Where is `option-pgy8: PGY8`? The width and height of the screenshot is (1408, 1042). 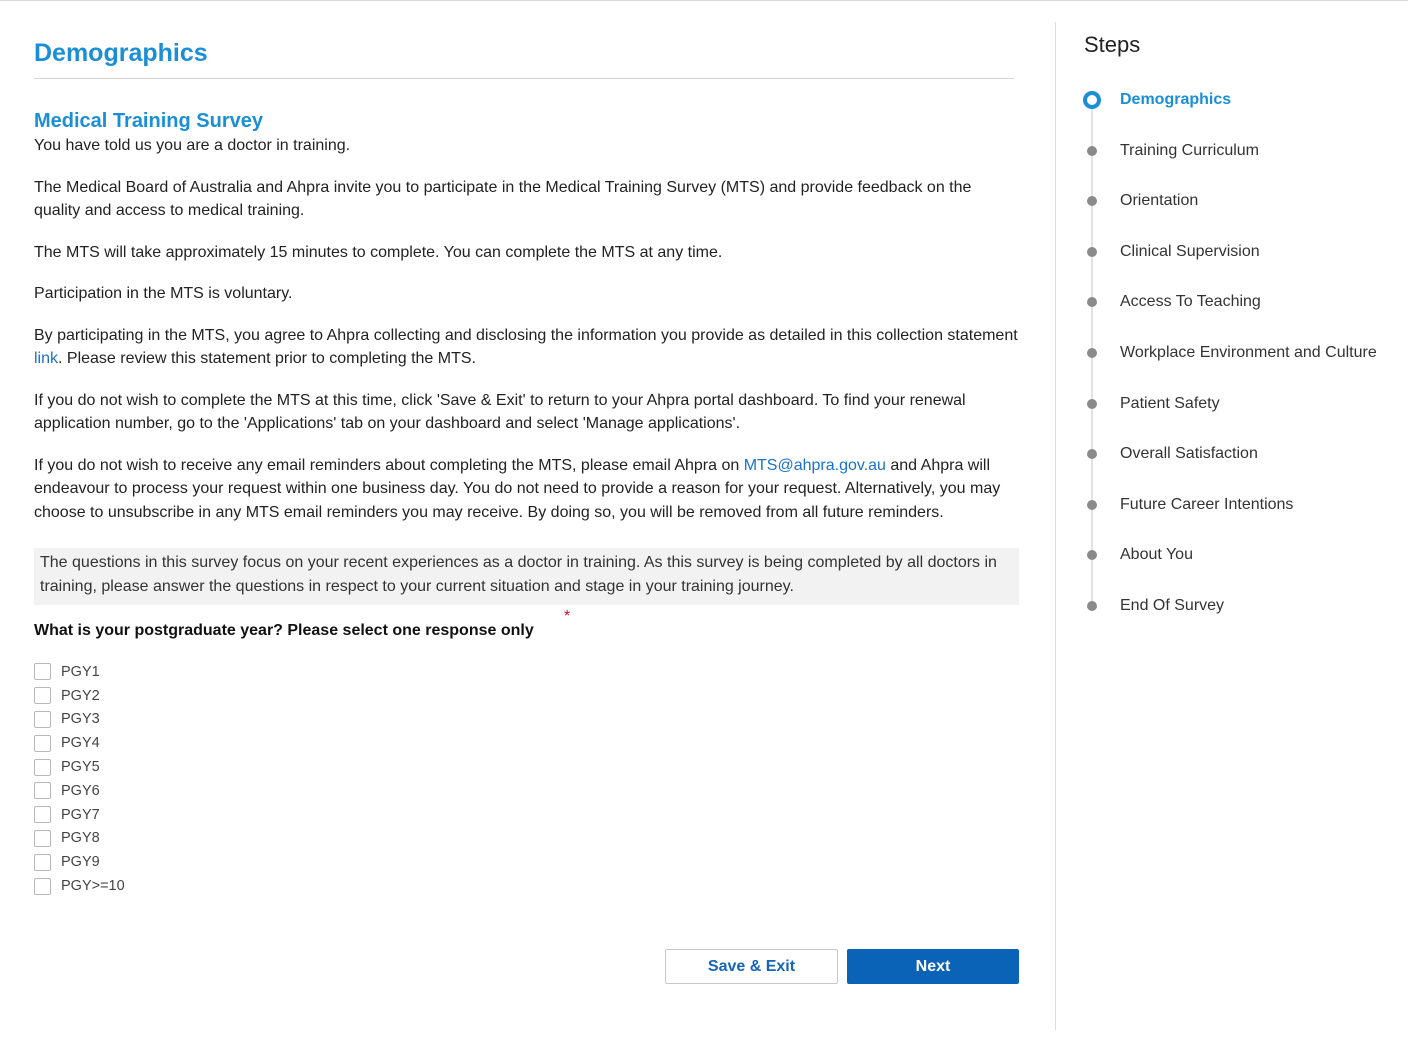
option-pgy8: PGY8 is located at coordinates (527, 839).